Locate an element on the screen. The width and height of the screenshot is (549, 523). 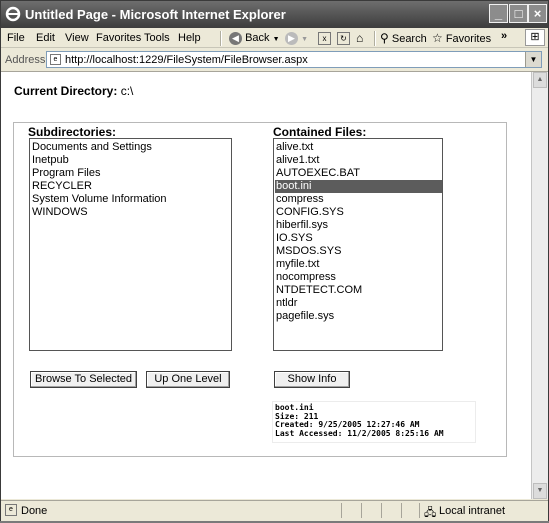
search-button: ⚲ Search is located at coordinates (403, 38).